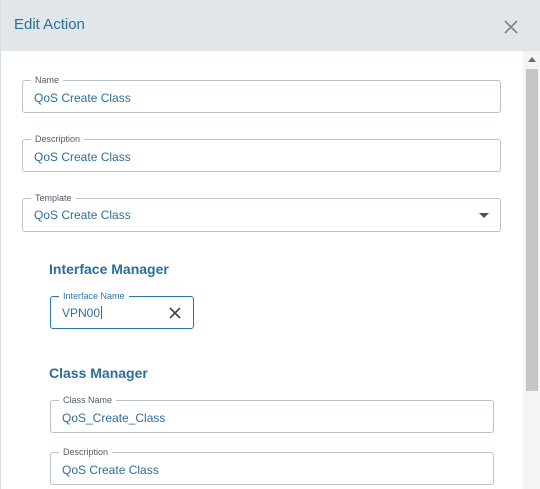  Describe the element at coordinates (94, 296) in the screenshot. I see `interface-name-label: Interface Name` at that location.